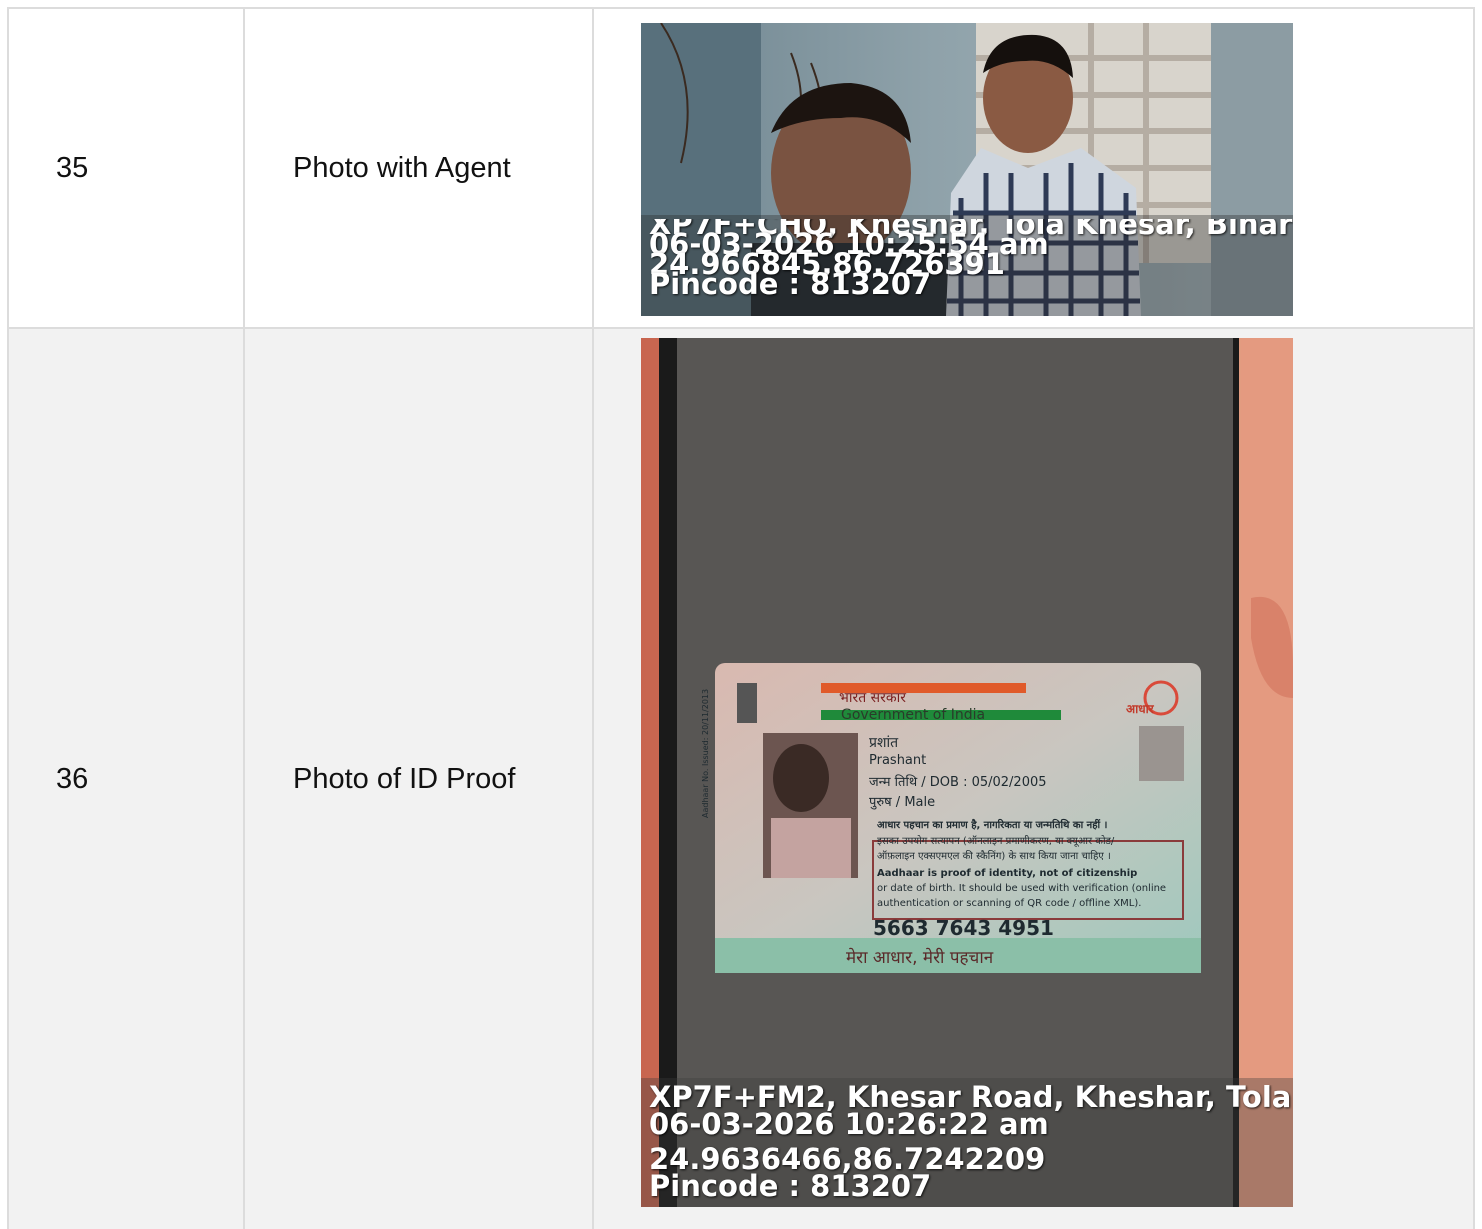 The height and width of the screenshot is (1229, 1482). Describe the element at coordinates (790, 1185) in the screenshot. I see `stamp-pincode: Pincode : 813207` at that location.